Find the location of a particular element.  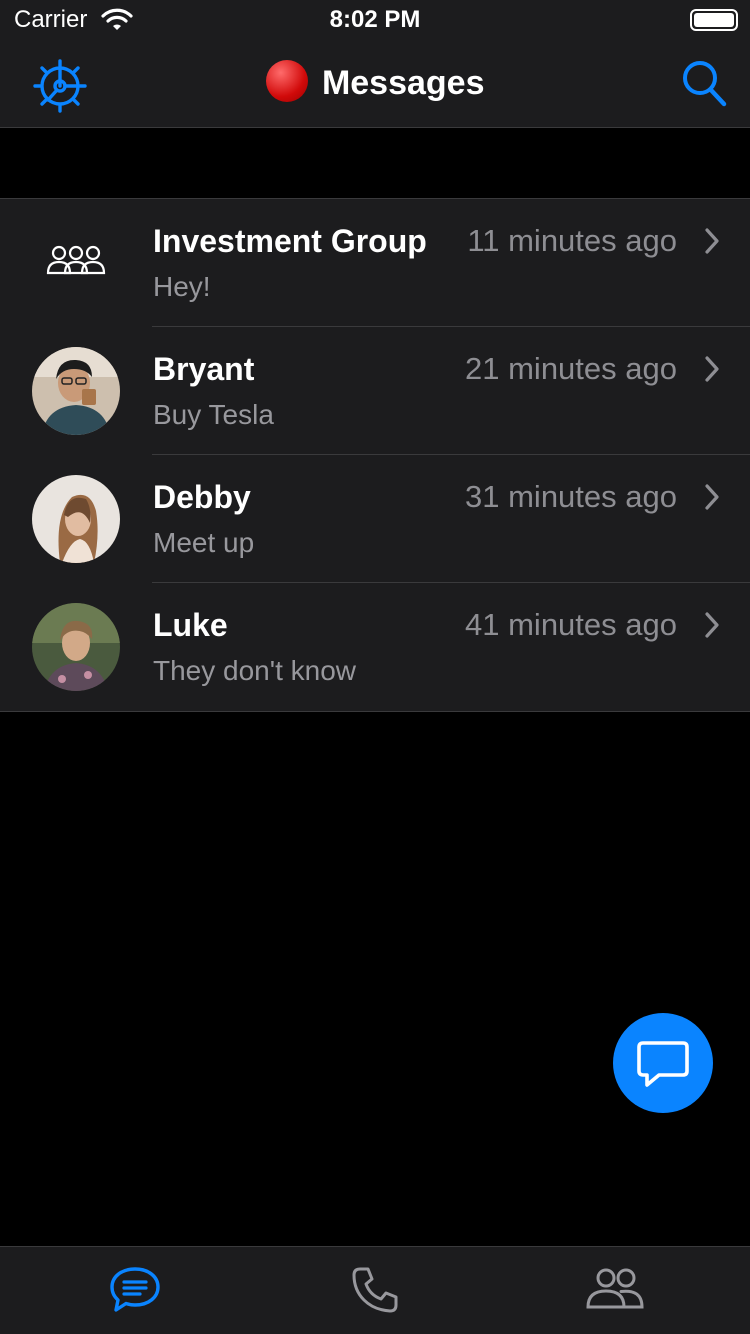

contact-name: Luke is located at coordinates (190, 625).